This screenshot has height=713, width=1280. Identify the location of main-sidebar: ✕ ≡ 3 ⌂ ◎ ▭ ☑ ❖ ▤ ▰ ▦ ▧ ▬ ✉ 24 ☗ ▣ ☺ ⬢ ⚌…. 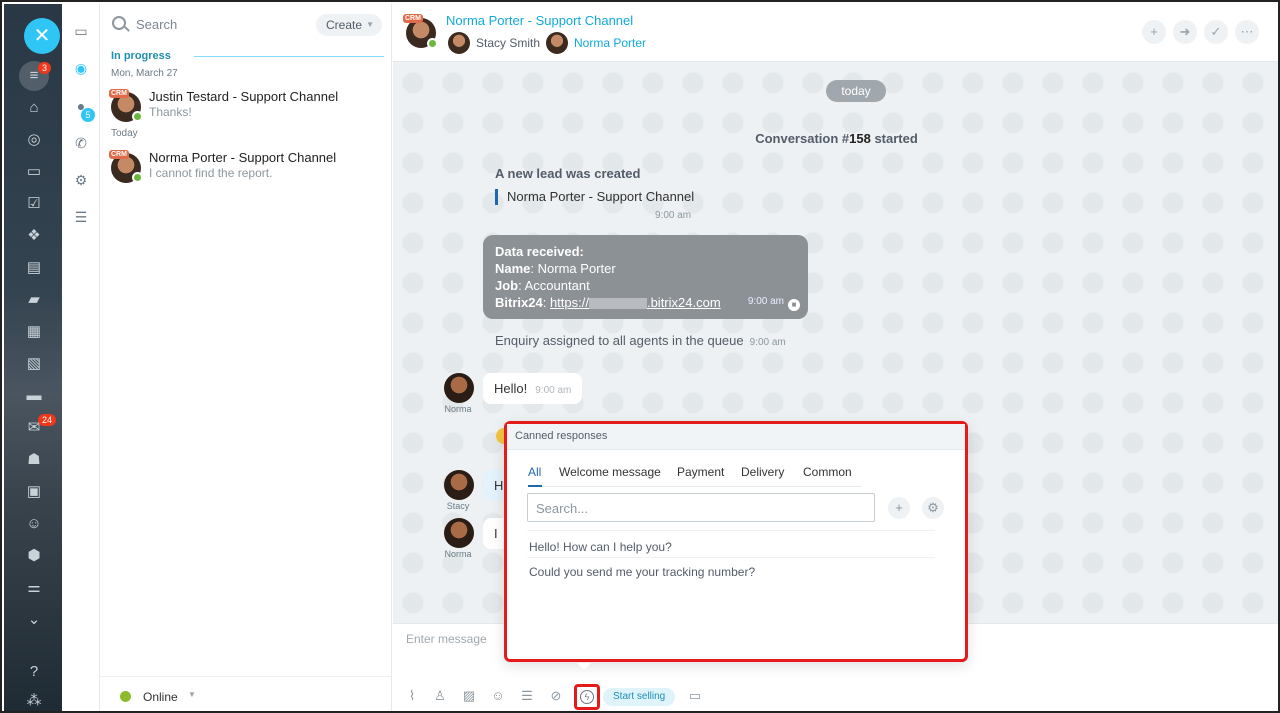
(33, 357).